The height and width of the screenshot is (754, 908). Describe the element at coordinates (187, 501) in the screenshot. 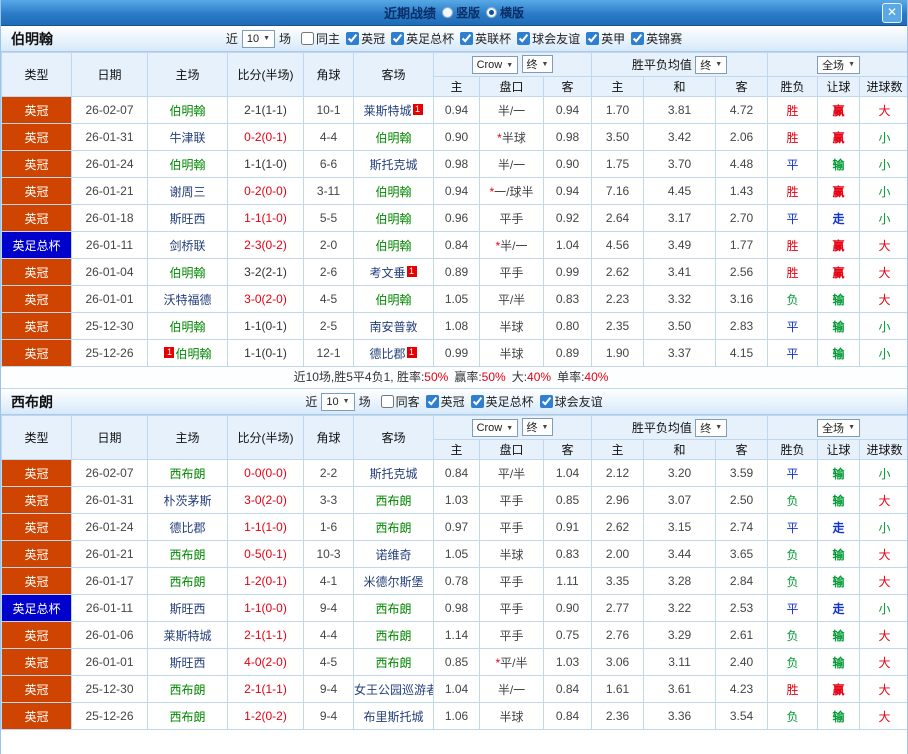

I see `team-link: 朴茨茅斯` at that location.